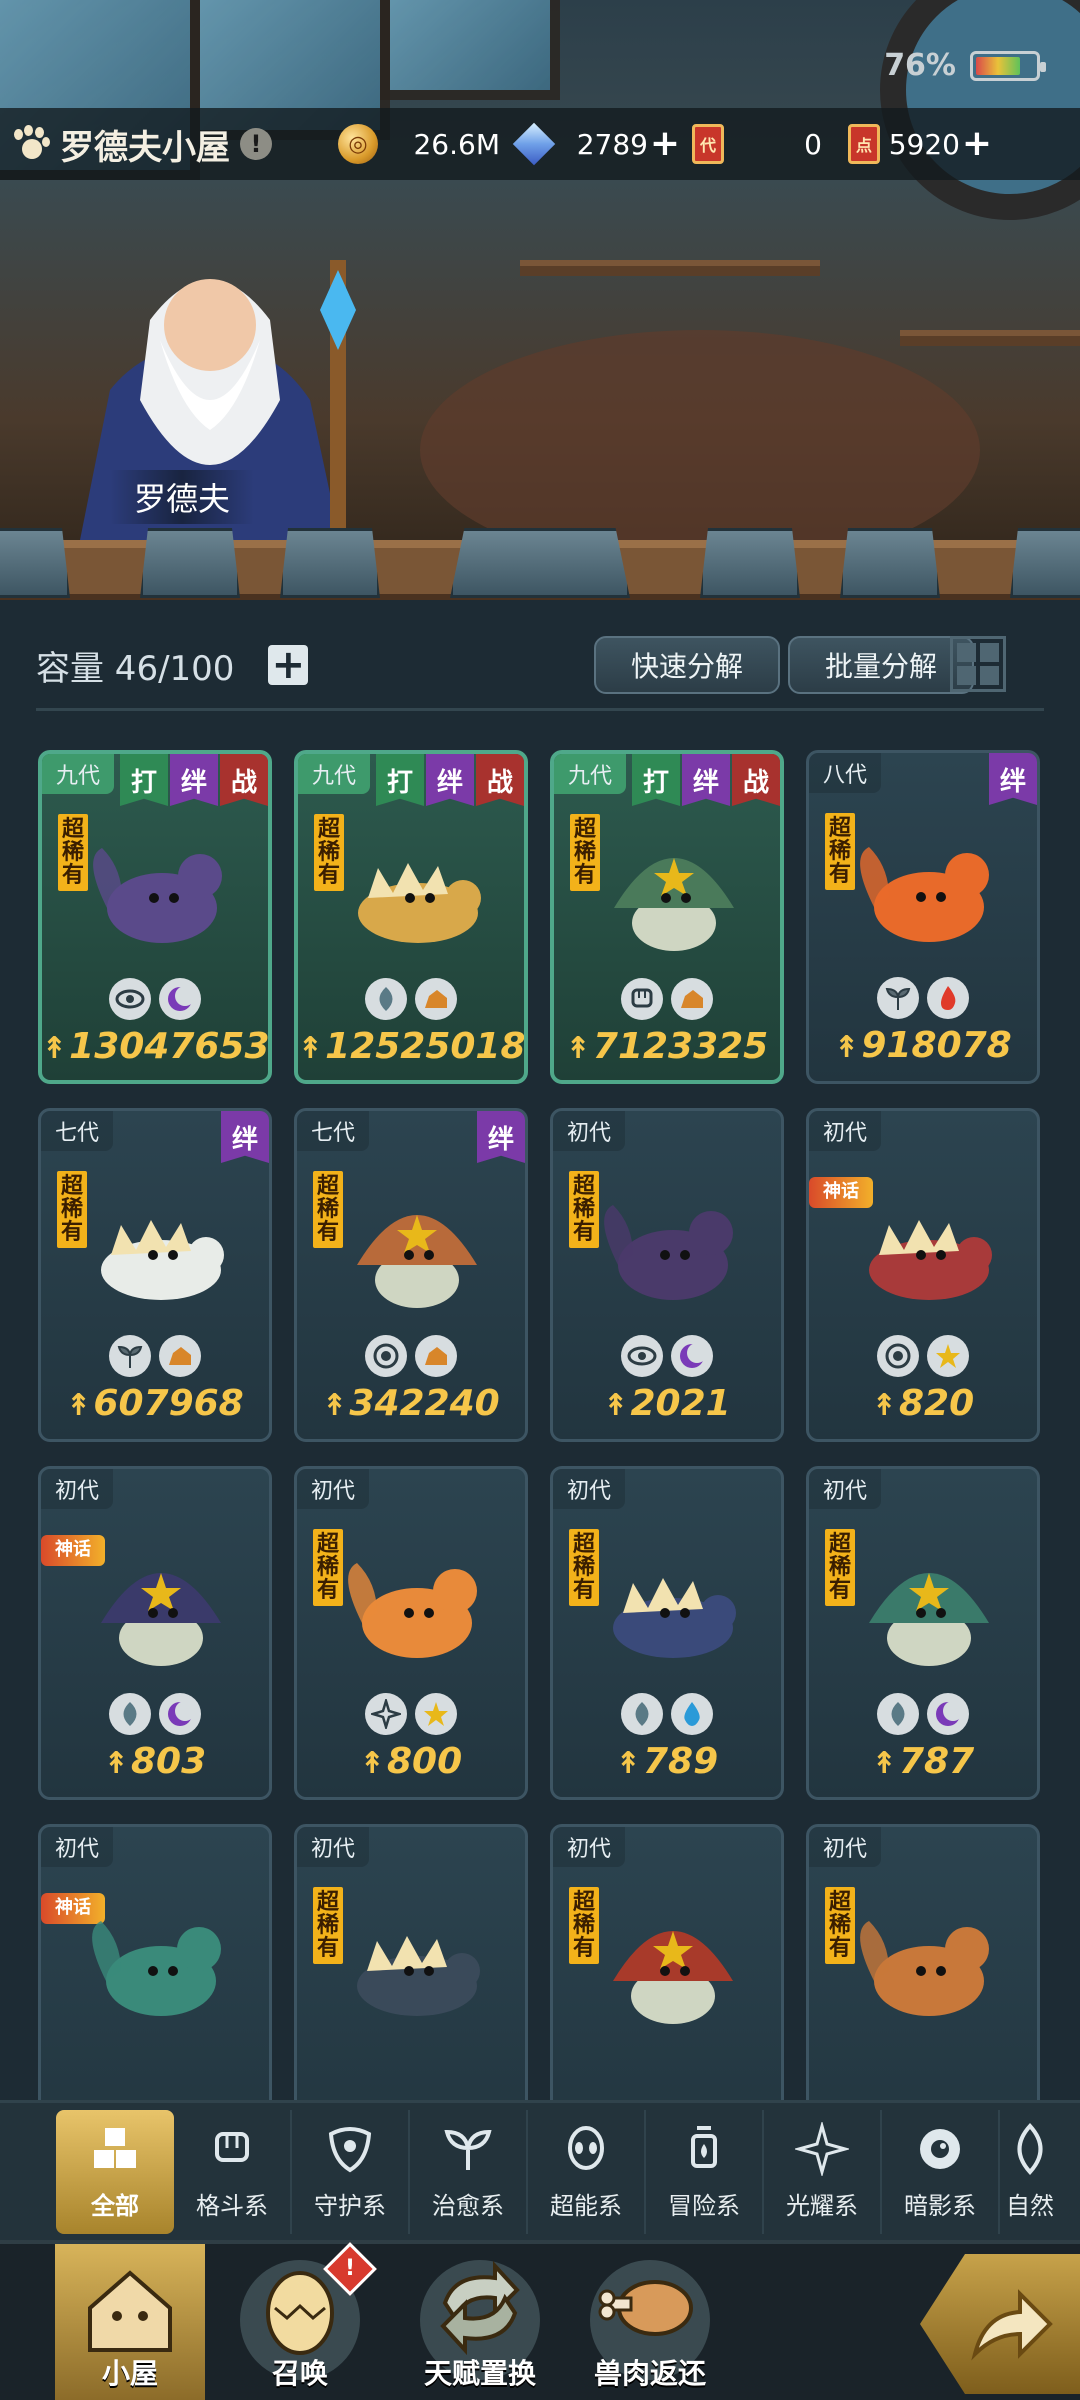 This screenshot has height=2400, width=1080. I want to click on grid-view-toggle, so click(978, 664).